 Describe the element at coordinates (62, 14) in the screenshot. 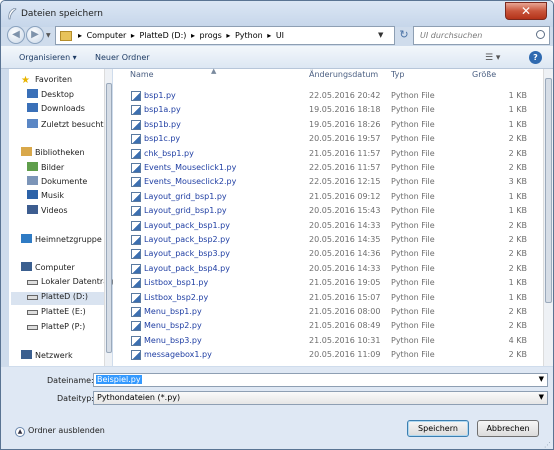

I see `window-title: Dateien speichern` at that location.